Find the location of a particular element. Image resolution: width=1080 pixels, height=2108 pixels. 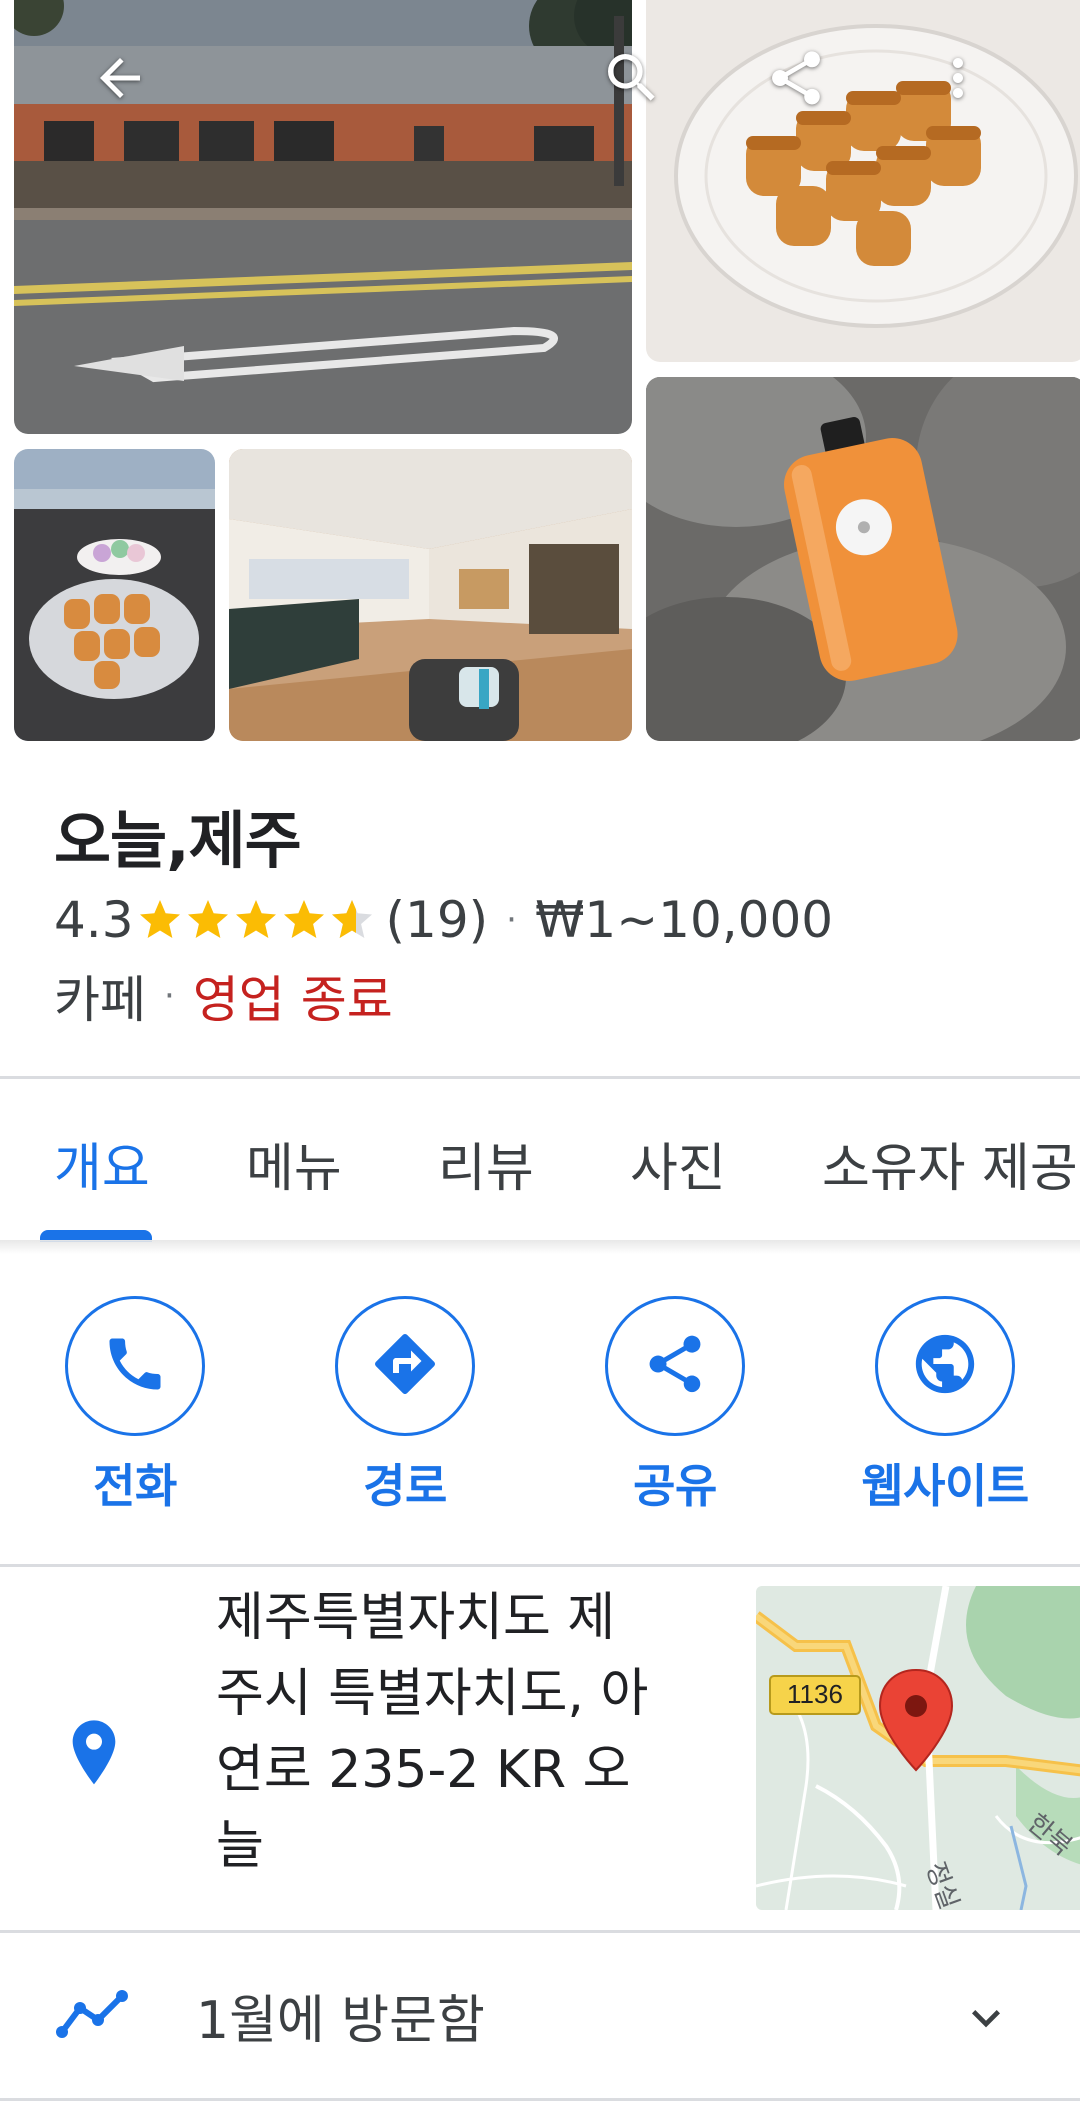

rating-row: 4.3 (19) · ₩1~10,000 is located at coordinates (443, 920).